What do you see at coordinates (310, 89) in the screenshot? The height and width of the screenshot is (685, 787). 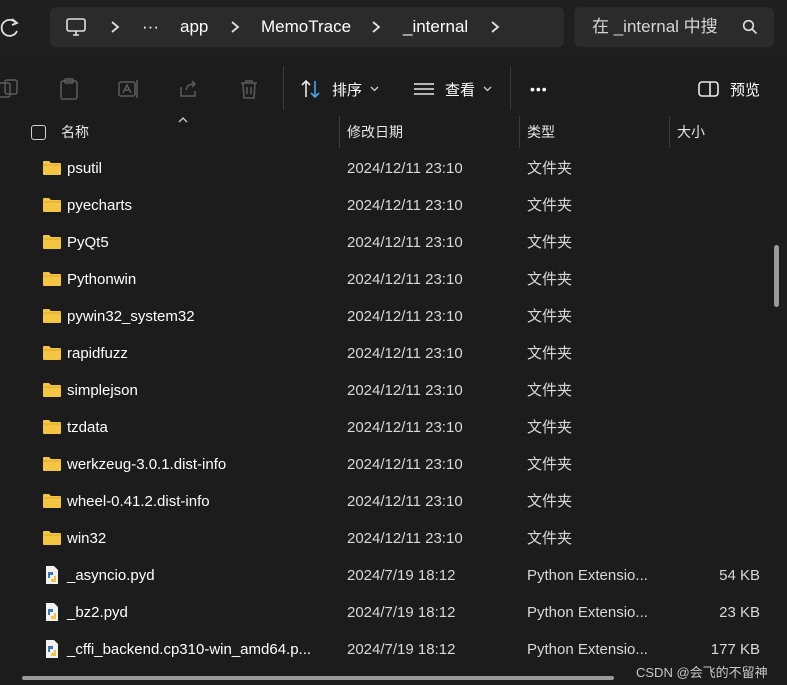 I see `sort-icon` at bounding box center [310, 89].